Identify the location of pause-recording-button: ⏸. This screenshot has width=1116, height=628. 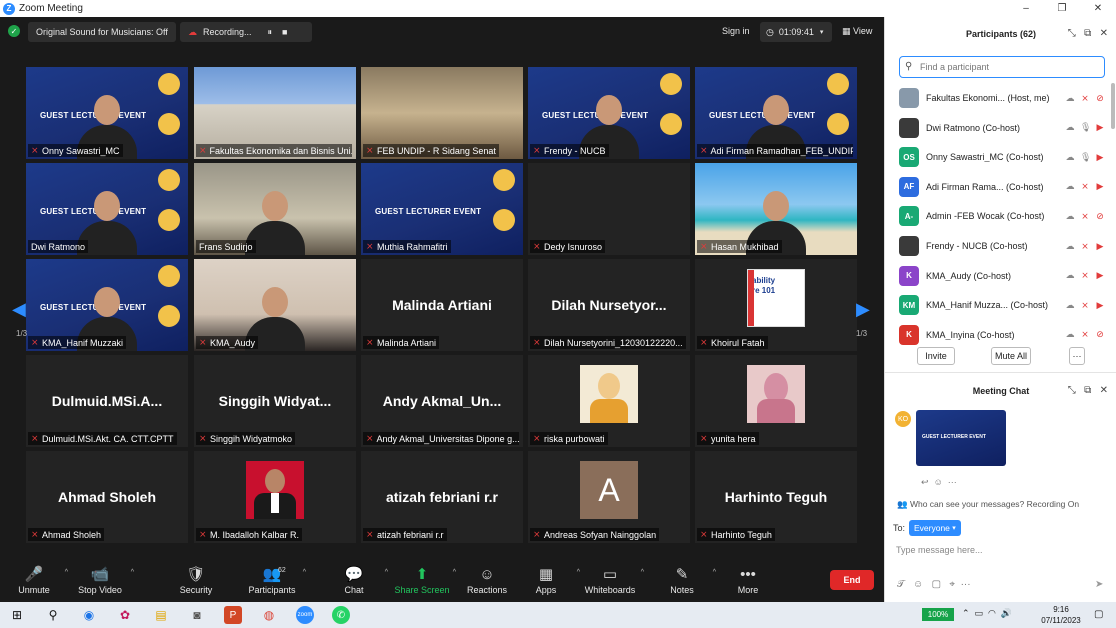
(270, 32).